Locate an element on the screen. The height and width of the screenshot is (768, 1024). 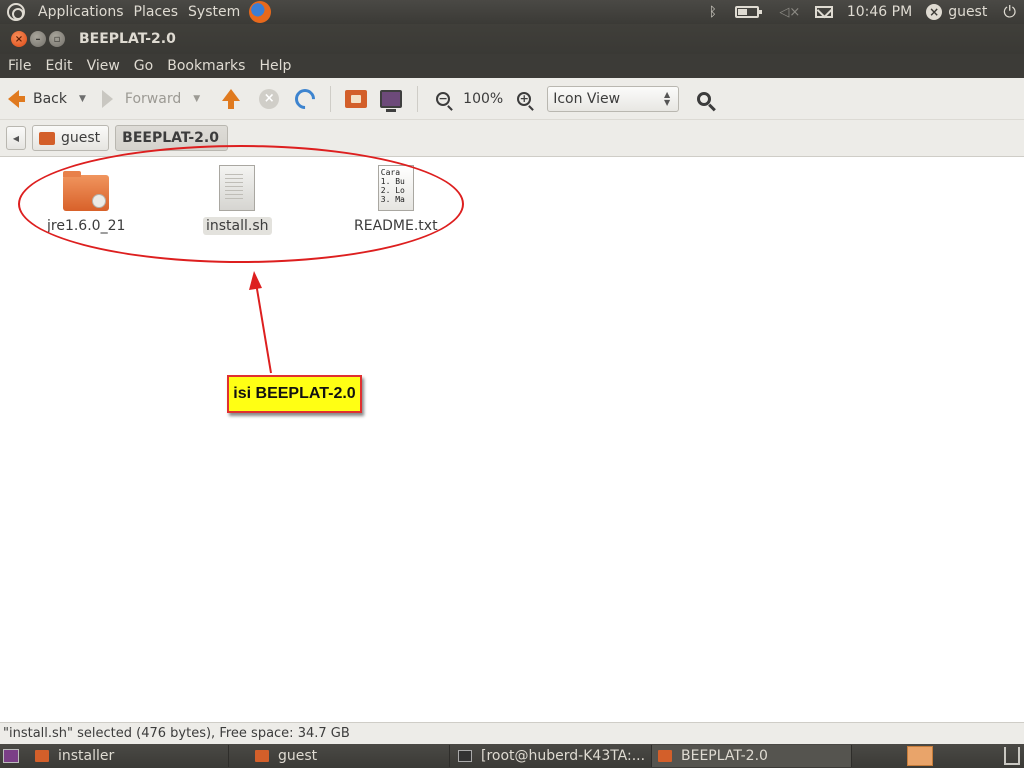
forward-arrow-icon is located at coordinates (107, 98).